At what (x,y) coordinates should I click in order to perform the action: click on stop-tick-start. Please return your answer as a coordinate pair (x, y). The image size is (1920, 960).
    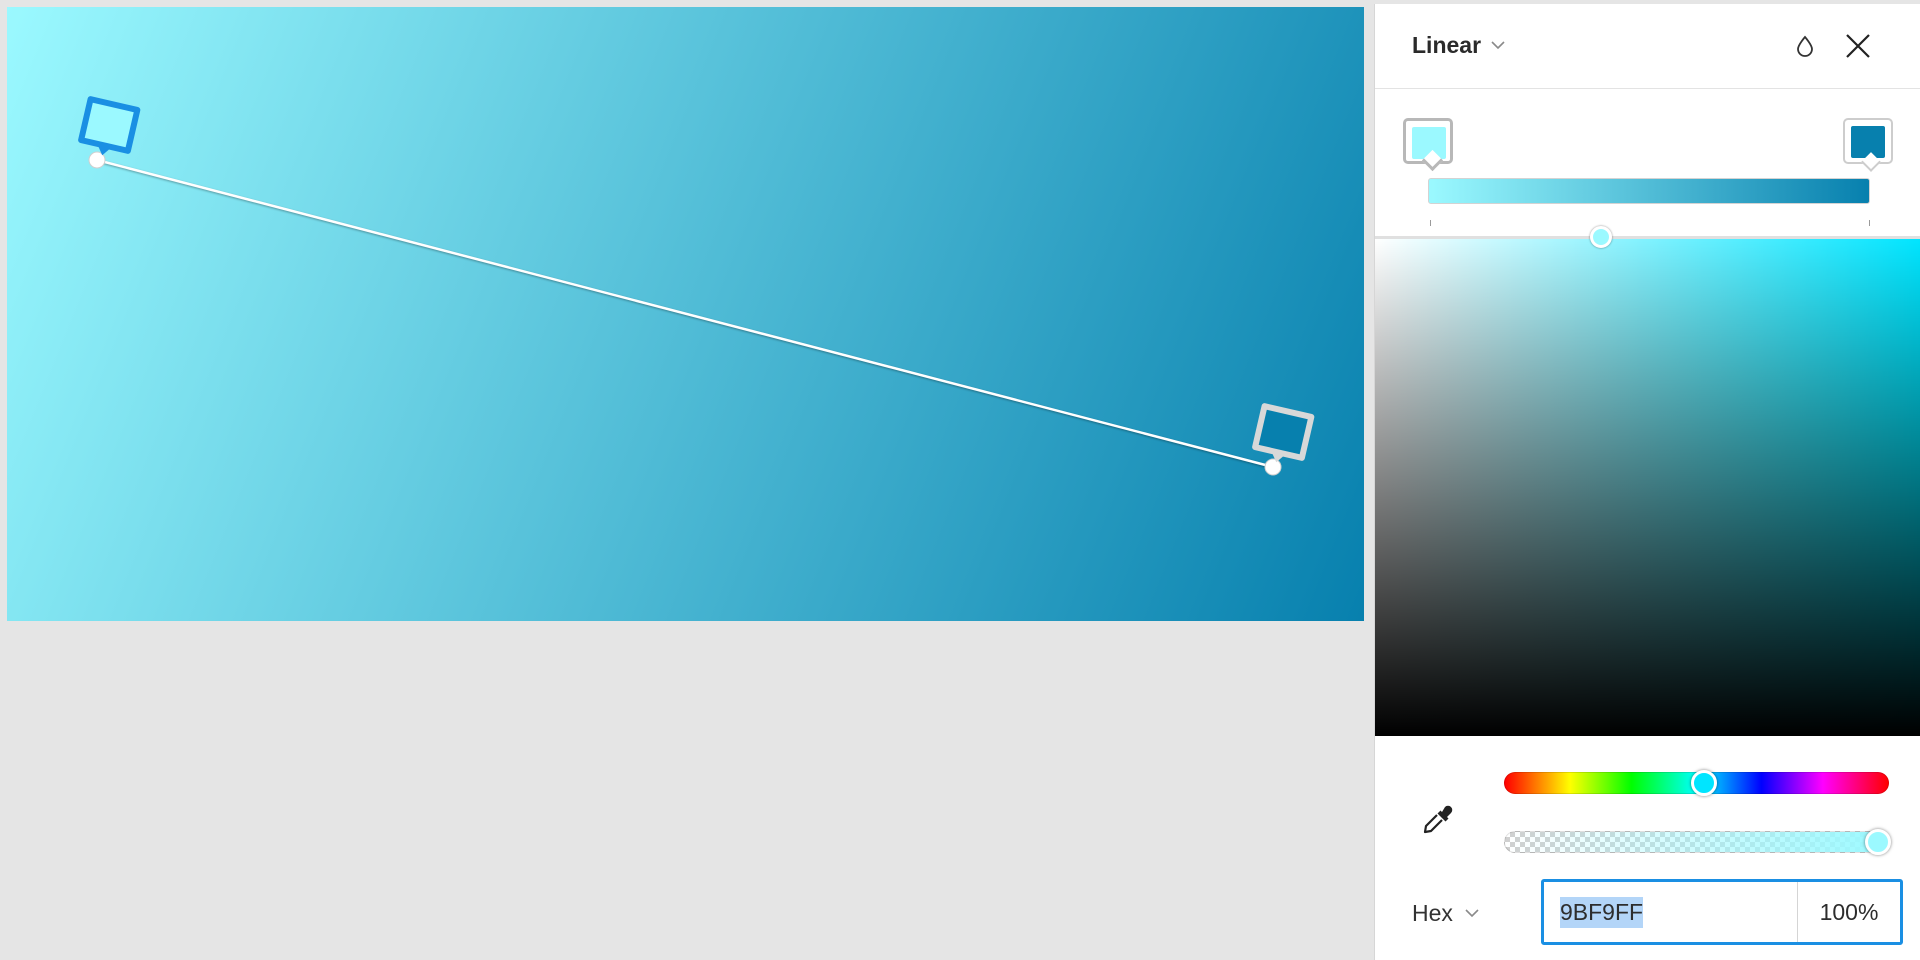
    Looking at the image, I should click on (1430, 223).